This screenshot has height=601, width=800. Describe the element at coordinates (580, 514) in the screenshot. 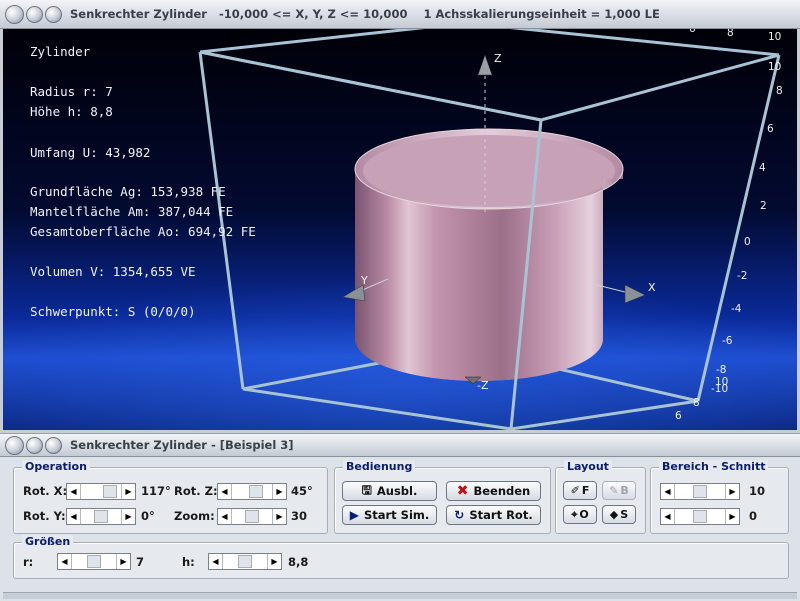

I see `layout-o-button: ⌖ O` at that location.